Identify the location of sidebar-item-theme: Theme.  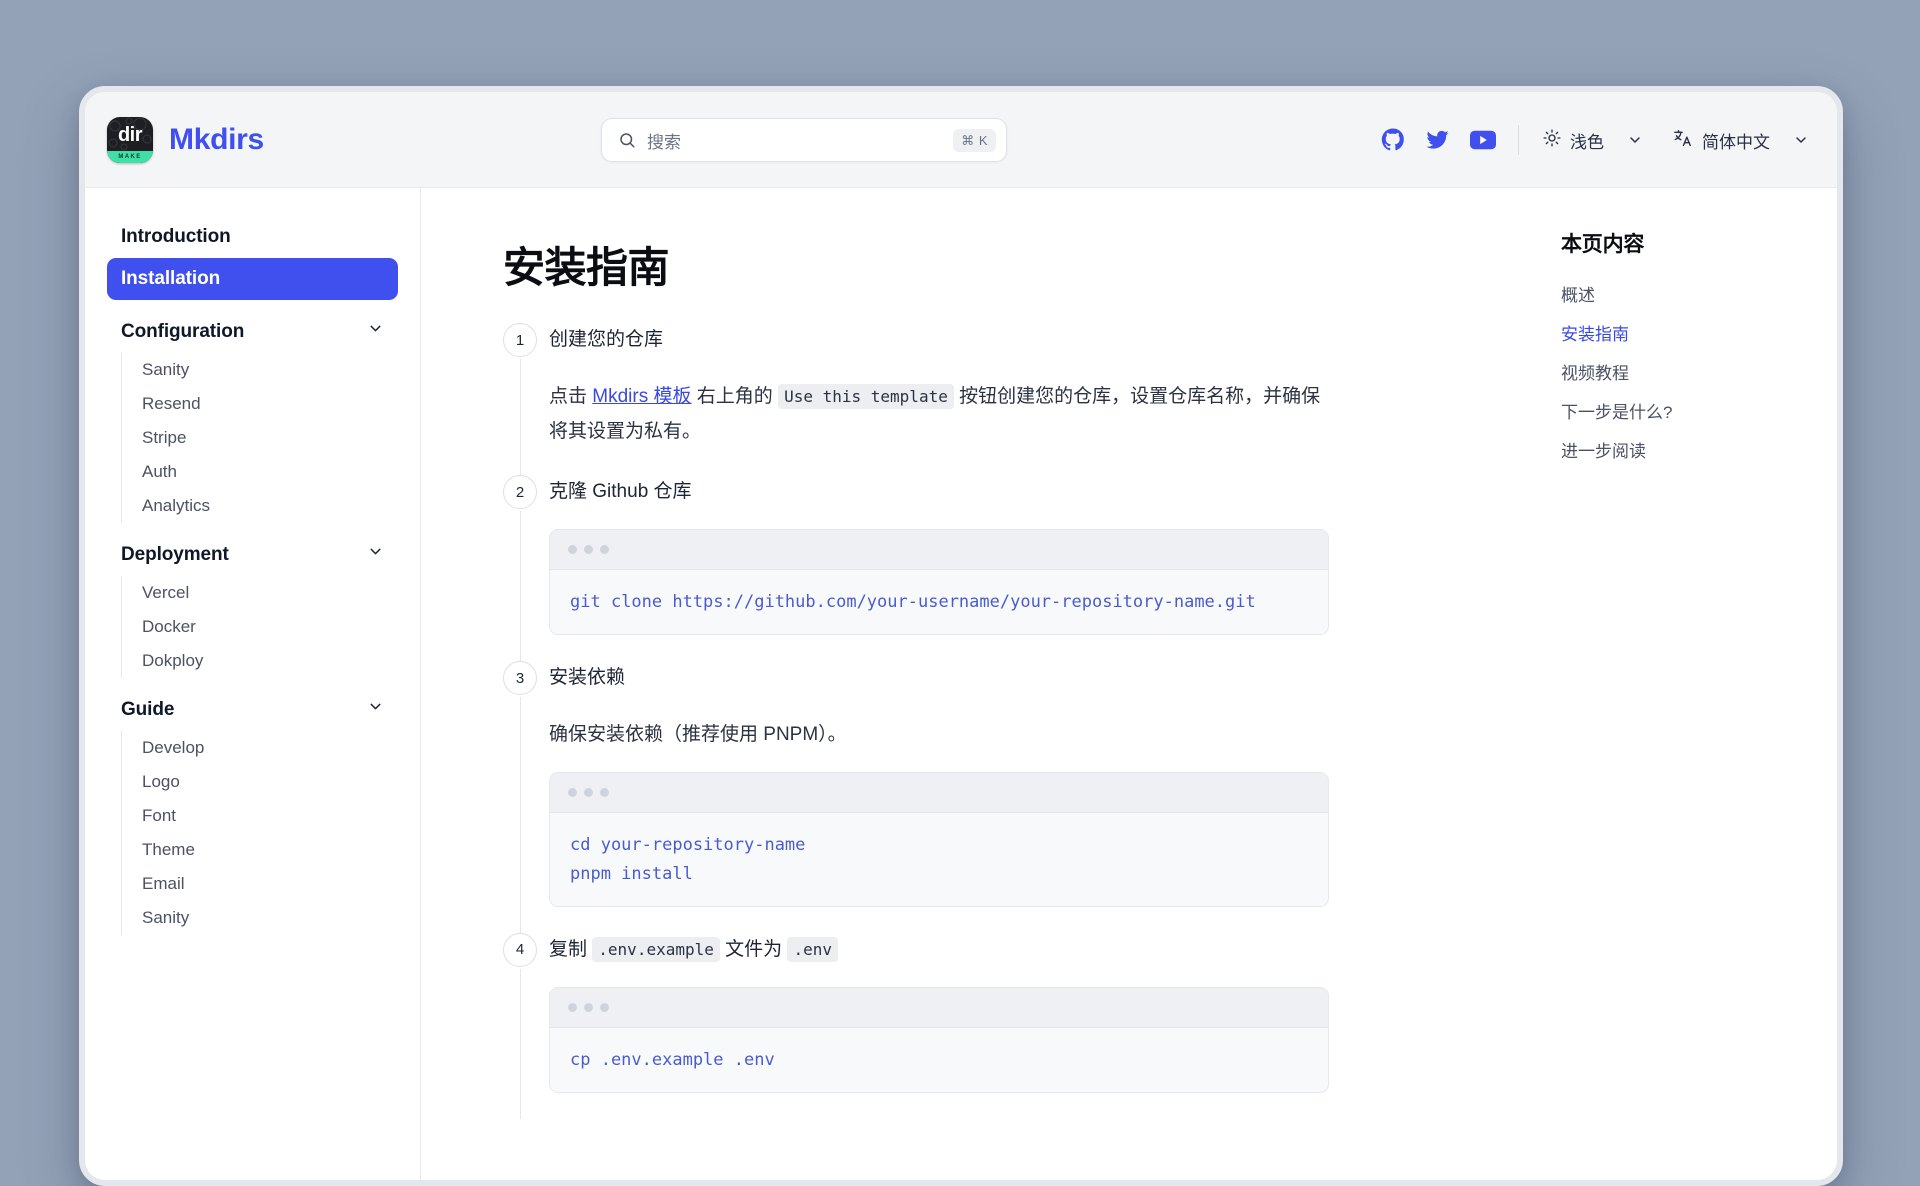
(260, 850).